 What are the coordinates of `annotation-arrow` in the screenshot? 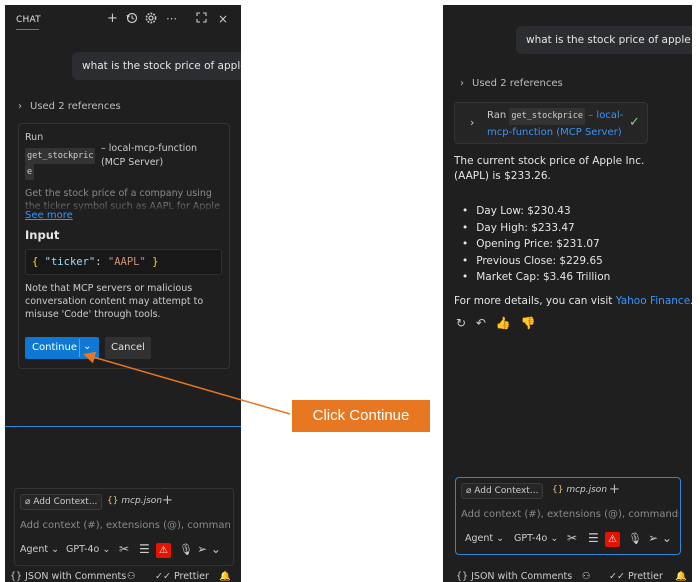 It's located at (187, 383).